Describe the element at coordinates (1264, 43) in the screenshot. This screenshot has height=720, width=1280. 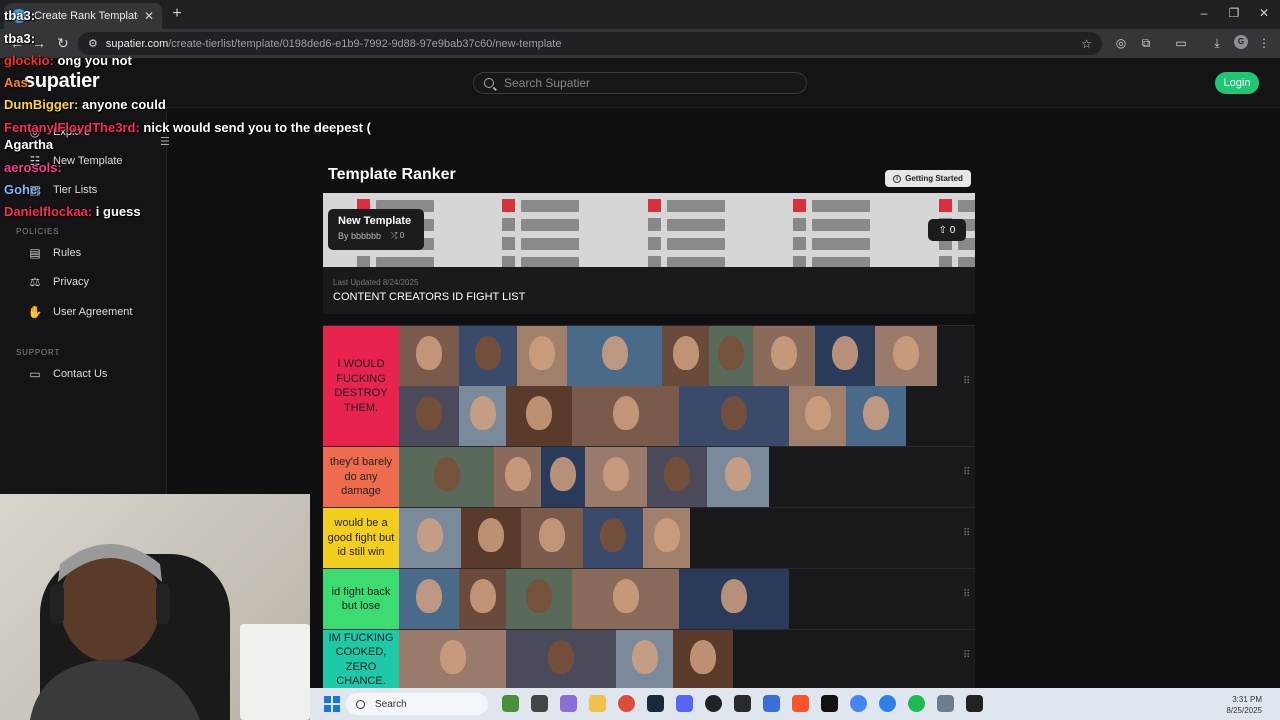
I see `menu-kebab-icon: ⋮` at that location.